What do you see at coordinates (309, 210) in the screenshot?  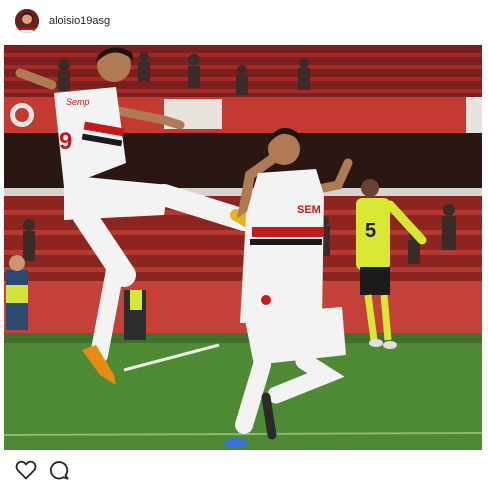 I see `player-right-sponsor: SEM` at bounding box center [309, 210].